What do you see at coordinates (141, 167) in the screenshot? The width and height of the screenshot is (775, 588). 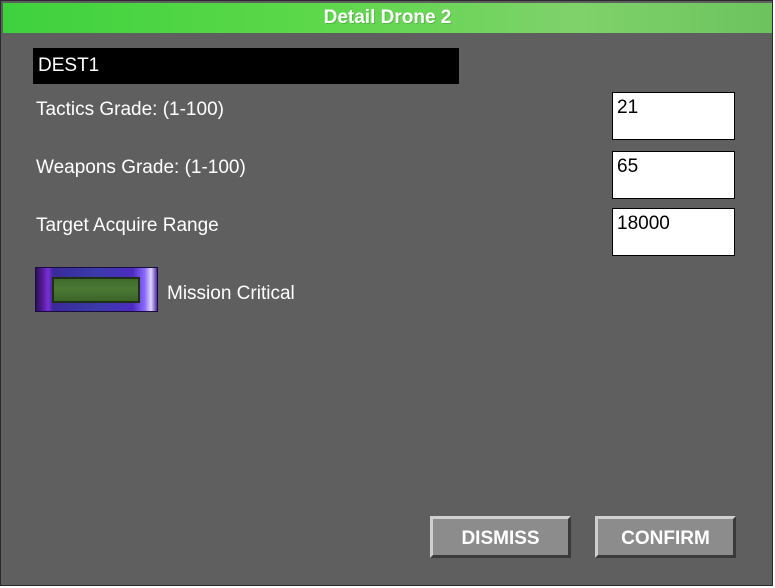 I see `weapons-grade-label: Weapons Grade: (1-100)` at bounding box center [141, 167].